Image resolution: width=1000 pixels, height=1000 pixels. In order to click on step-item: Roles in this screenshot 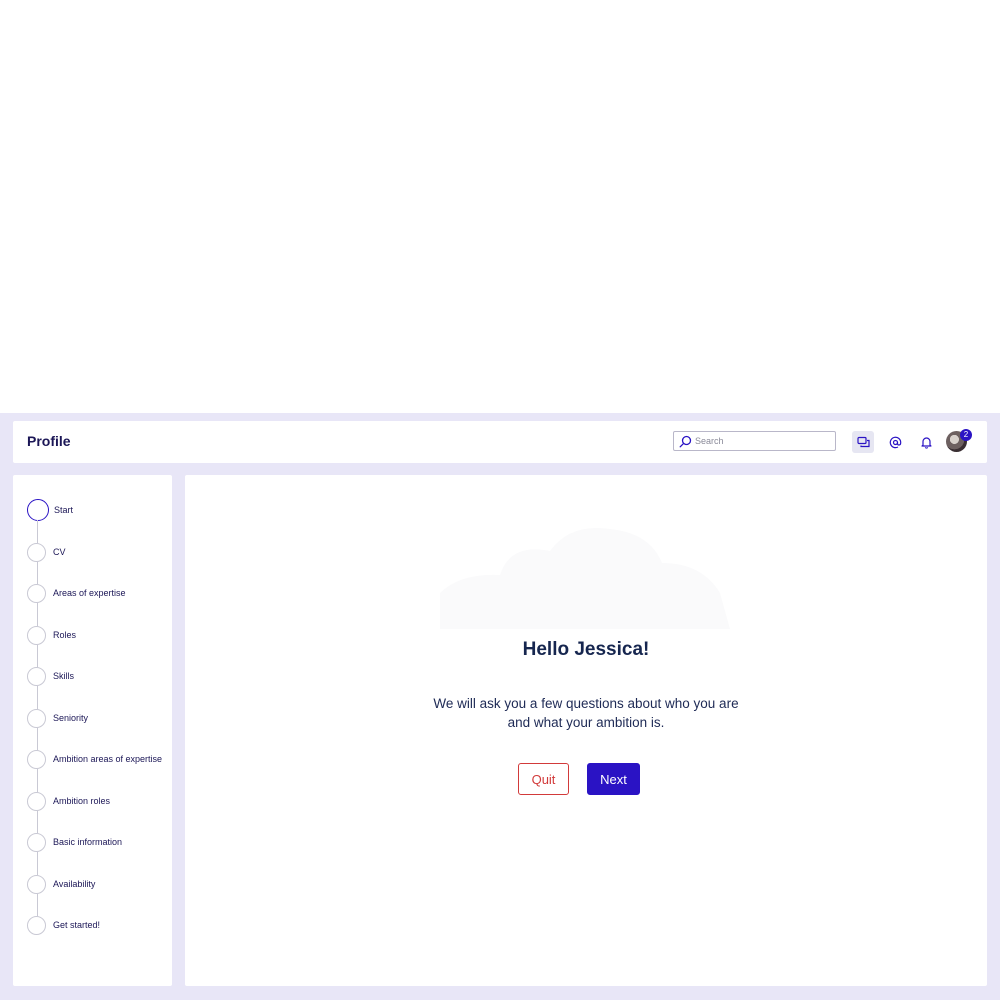, I will do `click(99, 635)`.